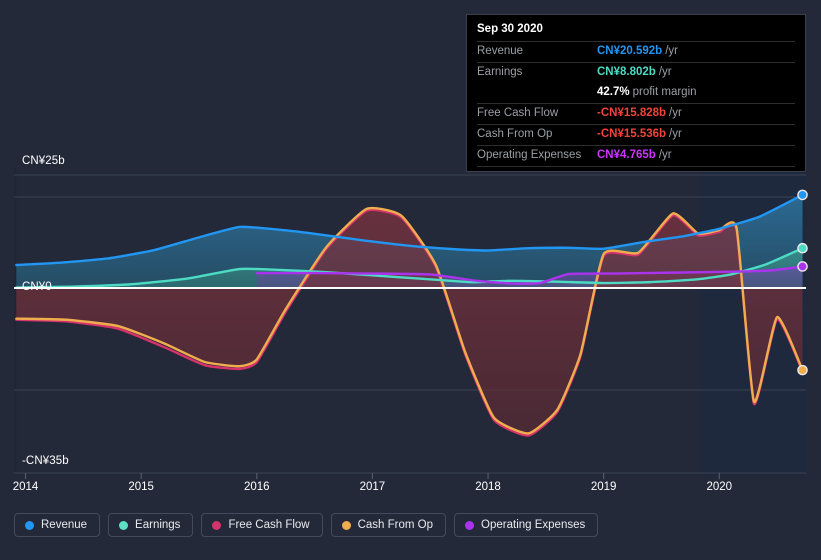  I want to click on tooltip-row: Revenue CN¥20.592b/yr, so click(636, 51).